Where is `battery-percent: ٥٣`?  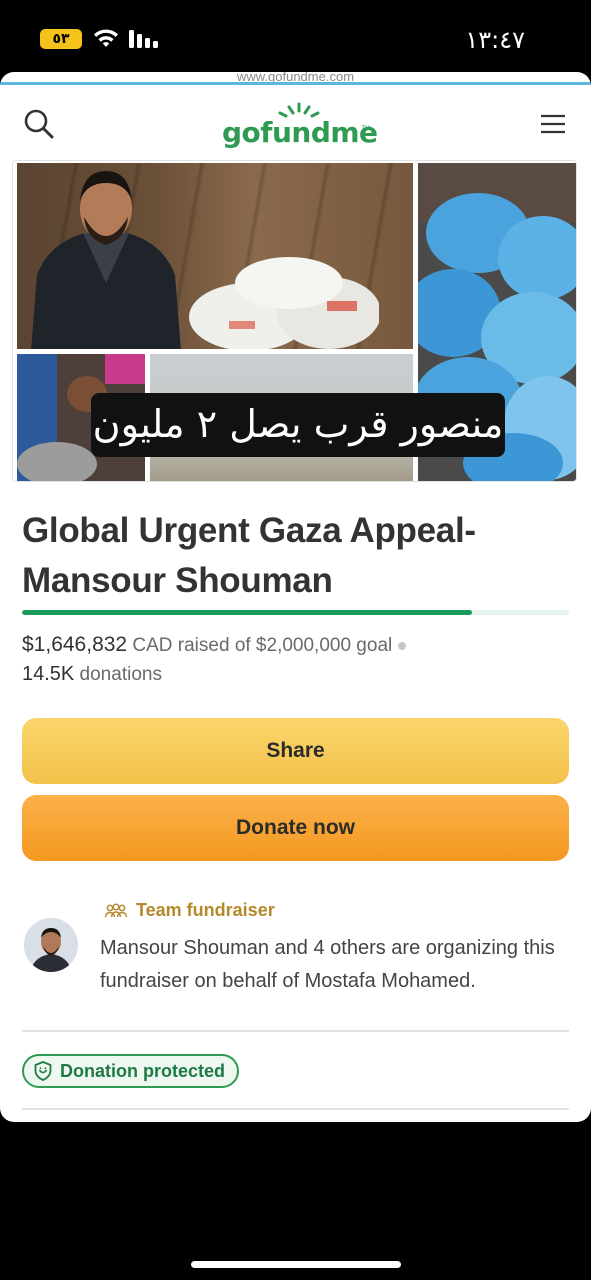 battery-percent: ٥٣ is located at coordinates (61, 39).